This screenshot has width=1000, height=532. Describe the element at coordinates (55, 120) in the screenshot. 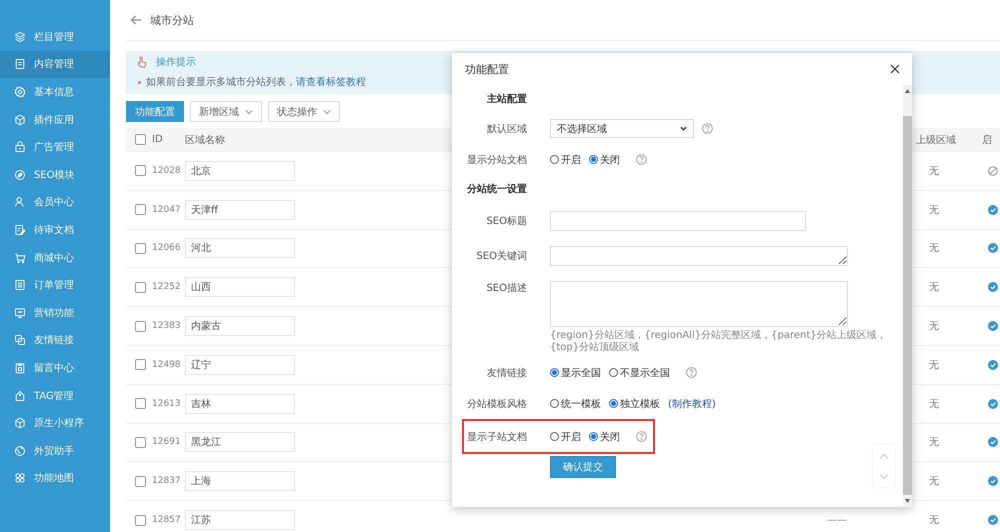

I see `sidebar-item: 插件应用` at that location.